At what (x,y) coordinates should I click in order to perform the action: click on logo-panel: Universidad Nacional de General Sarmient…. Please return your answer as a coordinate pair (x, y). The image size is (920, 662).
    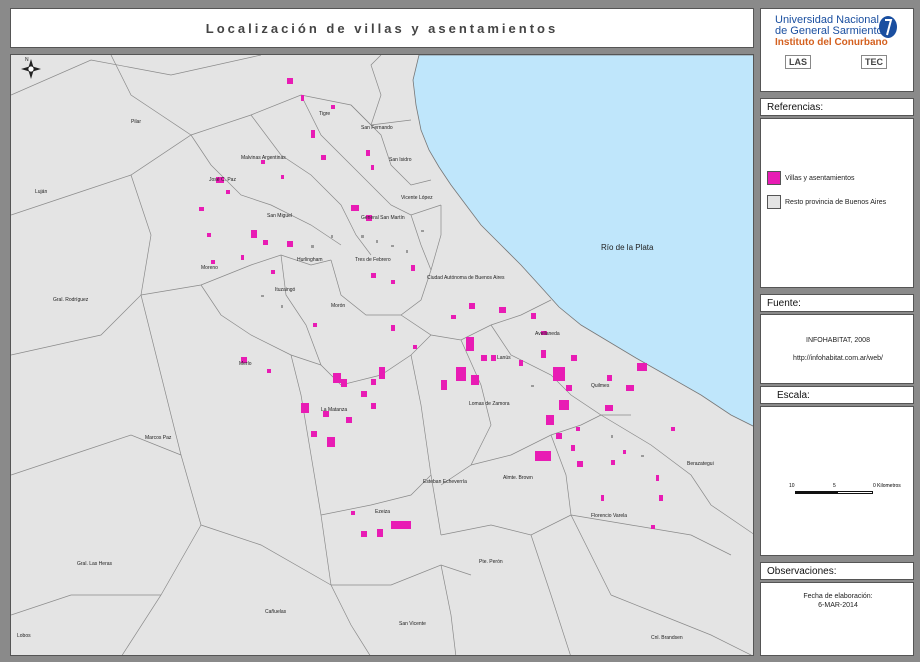
    Looking at the image, I should click on (837, 50).